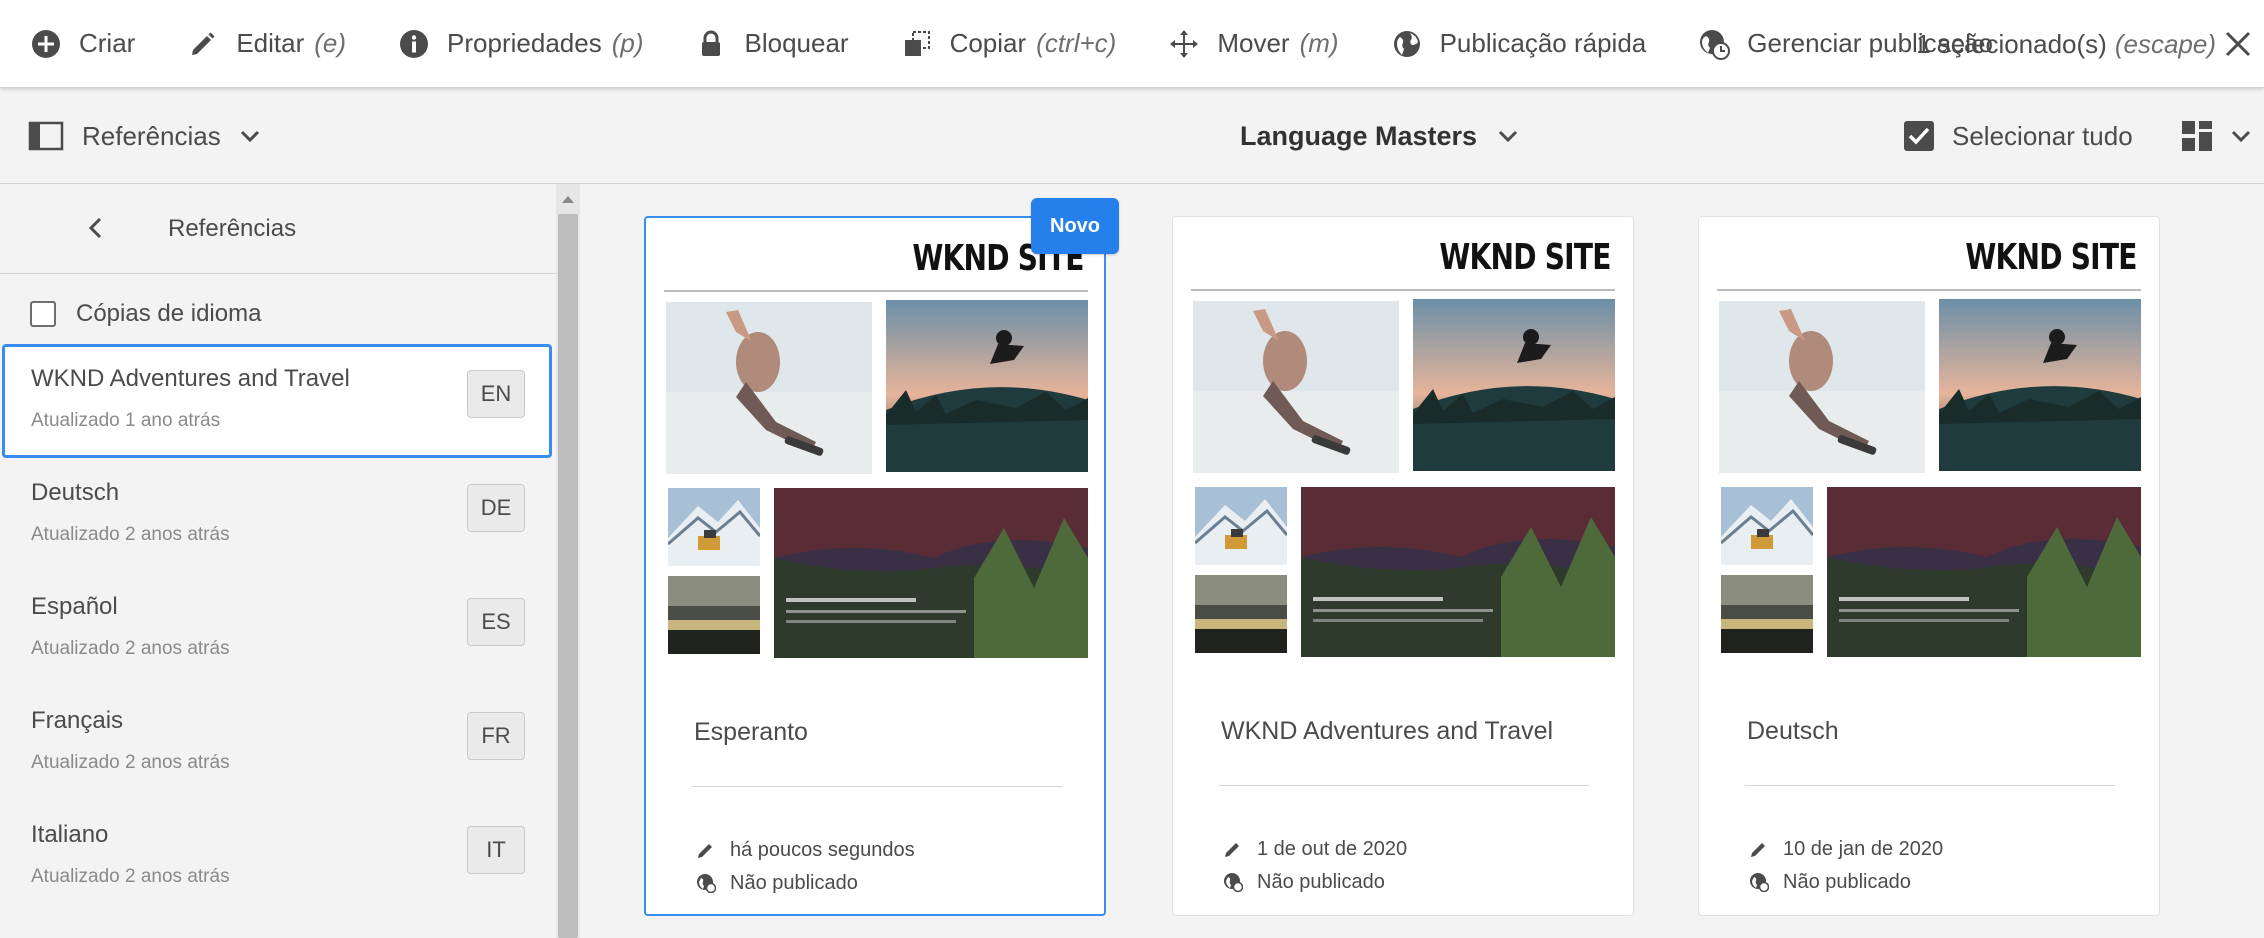 Image resolution: width=2264 pixels, height=938 pixels. Describe the element at coordinates (74, 606) in the screenshot. I see `language-name: Español` at that location.